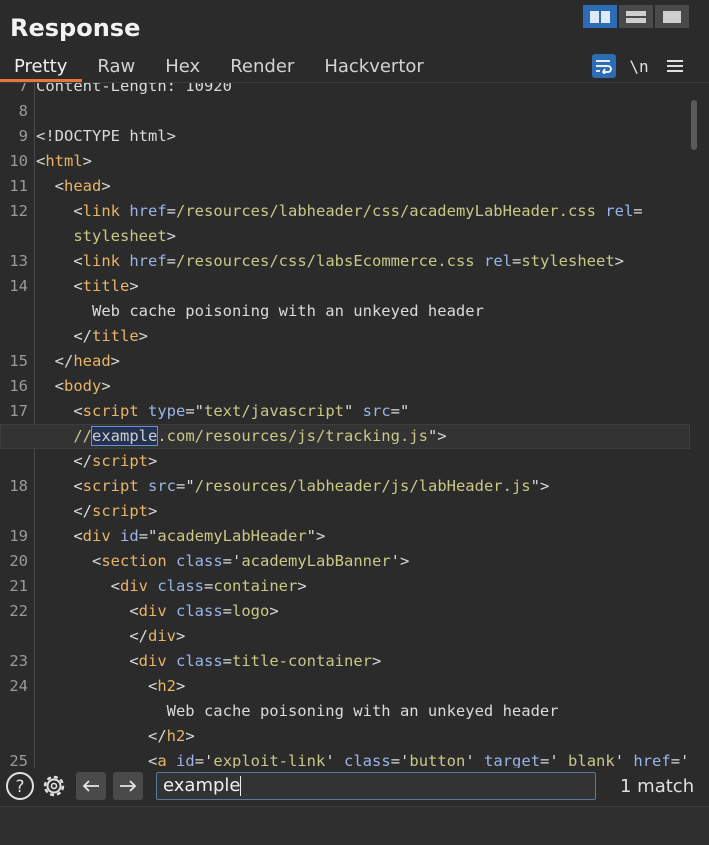  Describe the element at coordinates (345, 686) in the screenshot. I see `code-line: 24 <h2>` at that location.